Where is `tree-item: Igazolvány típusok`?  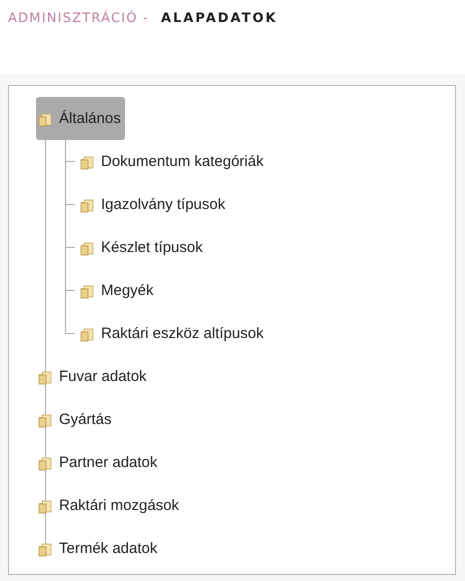
tree-item: Igazolvány típusok is located at coordinates (154, 204).